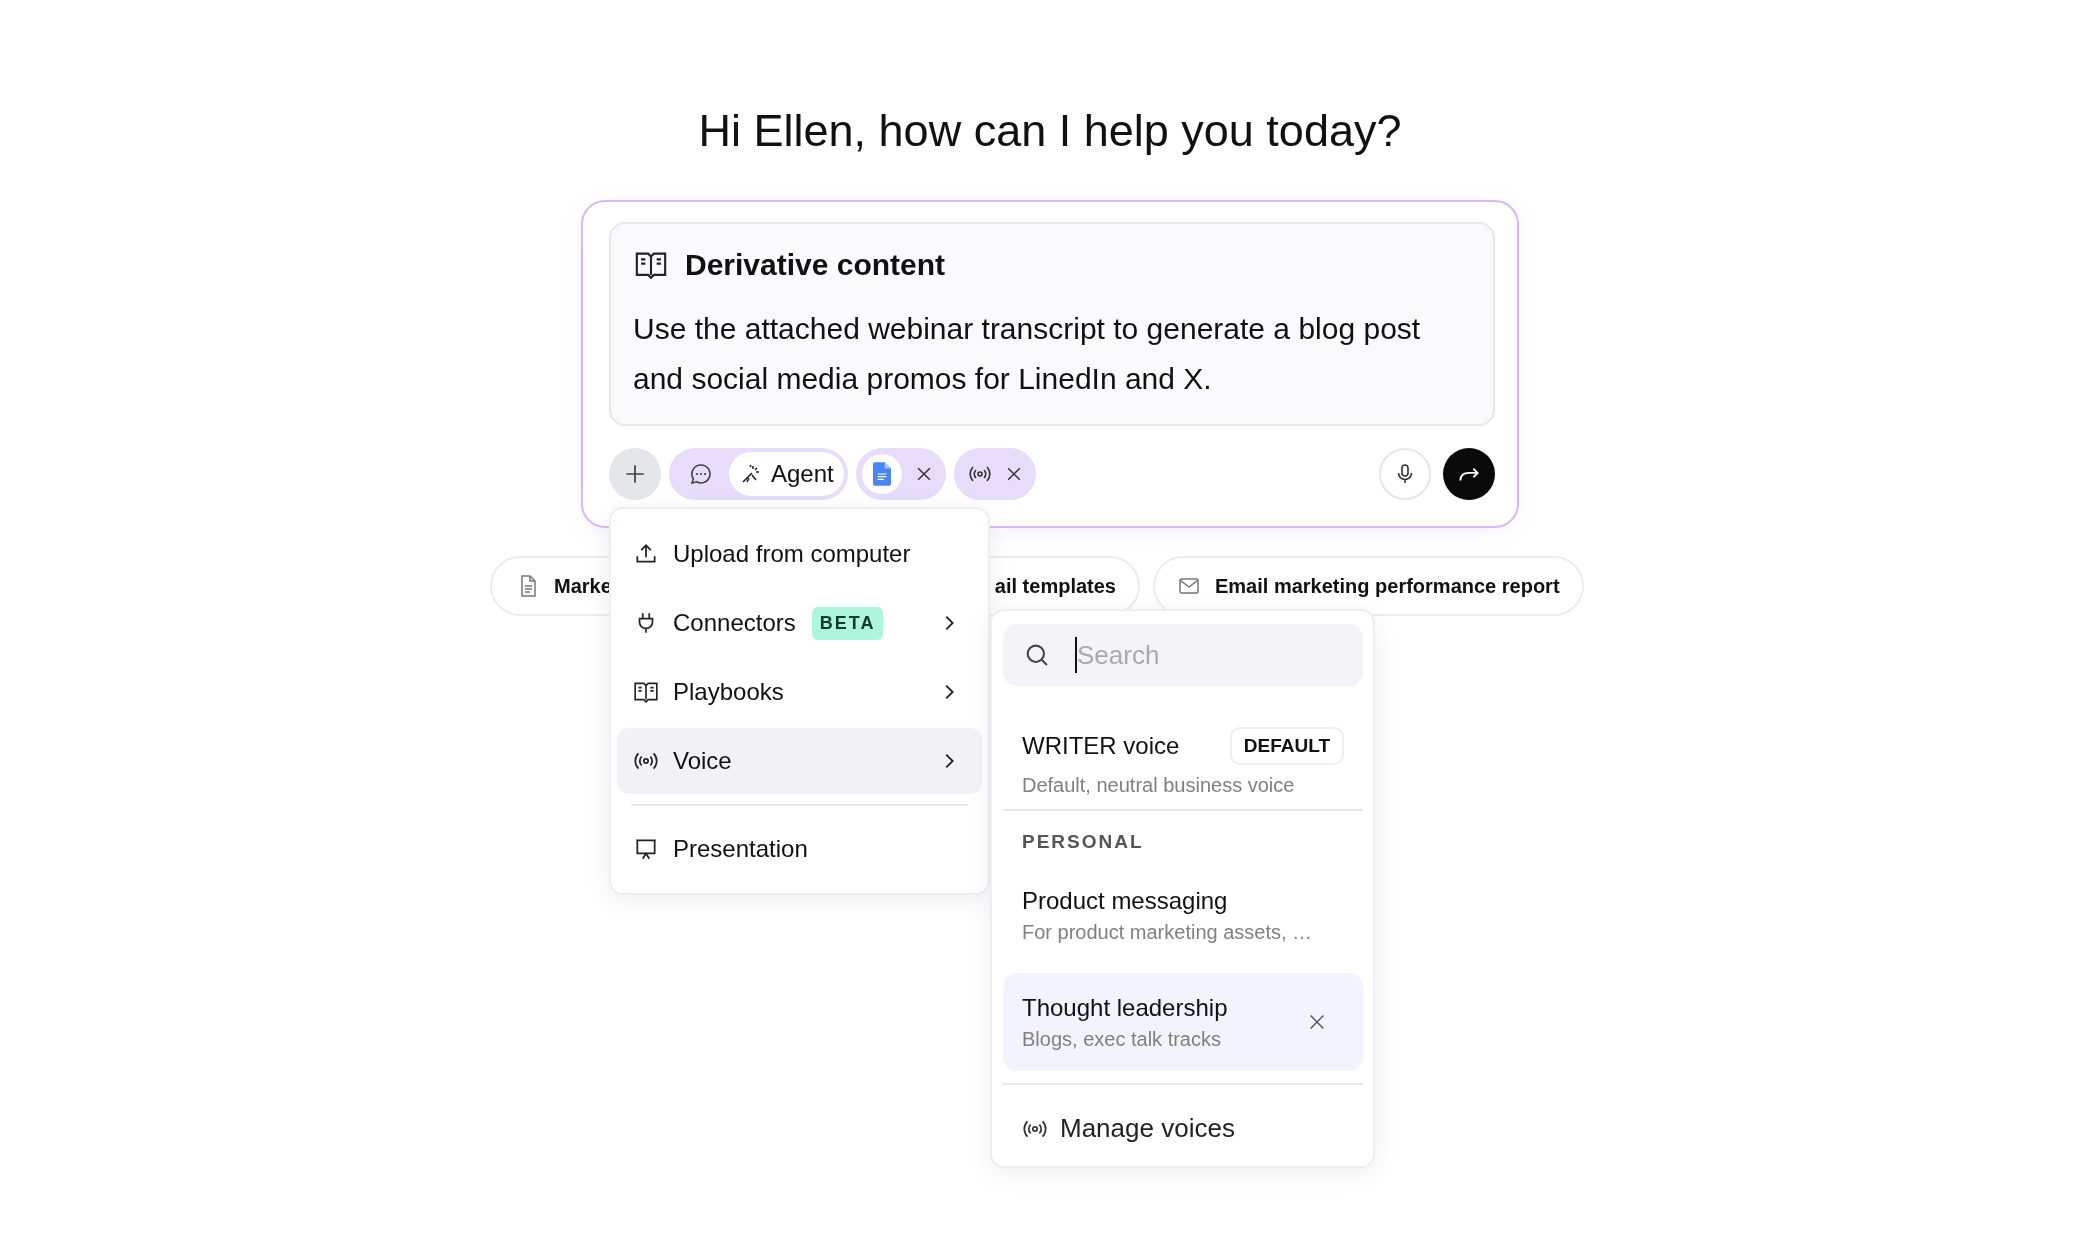  What do you see at coordinates (799, 761) in the screenshot?
I see `menu-item: Voice` at bounding box center [799, 761].